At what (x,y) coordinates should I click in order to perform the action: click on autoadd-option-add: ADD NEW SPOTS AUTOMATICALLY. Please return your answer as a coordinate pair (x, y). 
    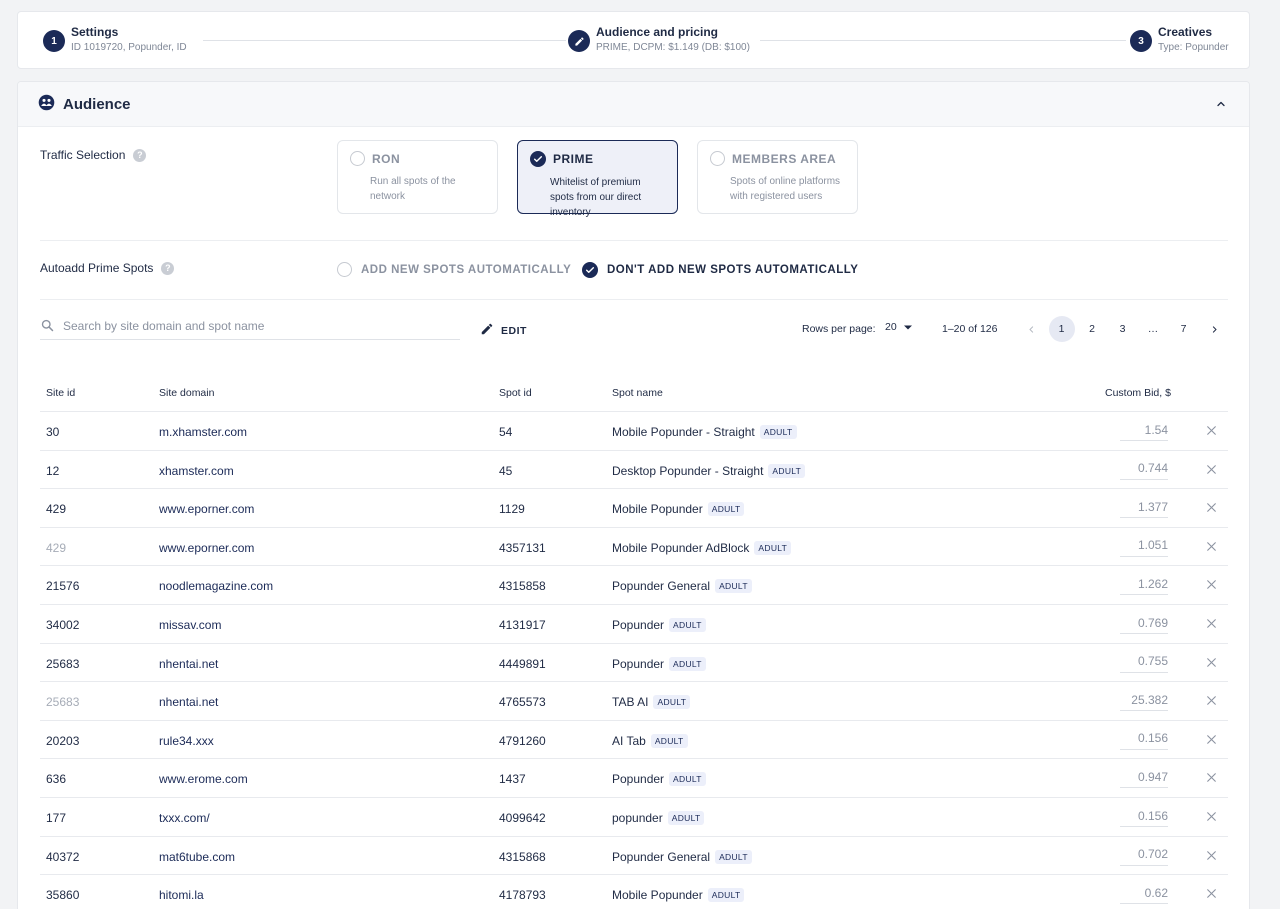
    Looking at the image, I should click on (454, 269).